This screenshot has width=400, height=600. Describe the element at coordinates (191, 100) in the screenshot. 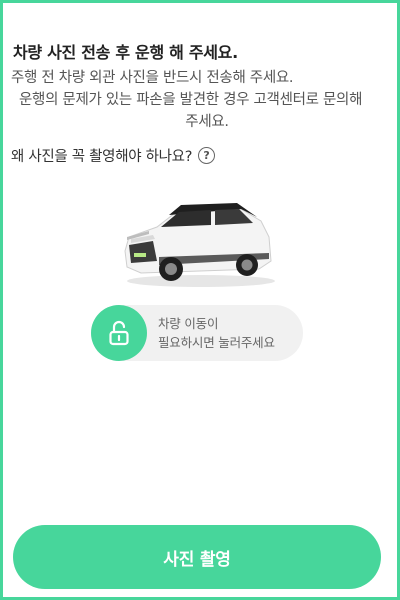

I see `instruction-line-2: 운행의 문제가 있는 파손을 발견한 경우 고객센터로 문의해` at that location.